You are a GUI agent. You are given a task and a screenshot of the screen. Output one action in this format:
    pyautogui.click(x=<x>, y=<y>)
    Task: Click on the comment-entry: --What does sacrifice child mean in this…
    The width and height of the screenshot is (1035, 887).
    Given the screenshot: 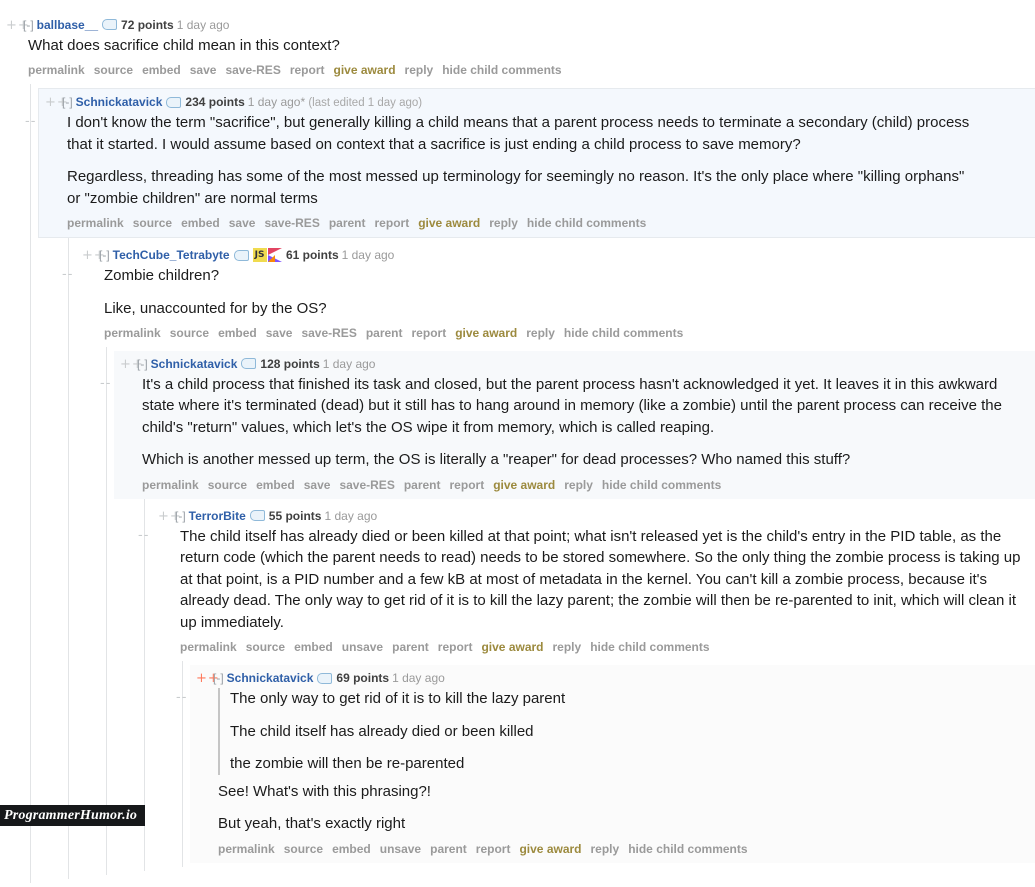 What is the action you would take?
    pyautogui.click(x=517, y=59)
    